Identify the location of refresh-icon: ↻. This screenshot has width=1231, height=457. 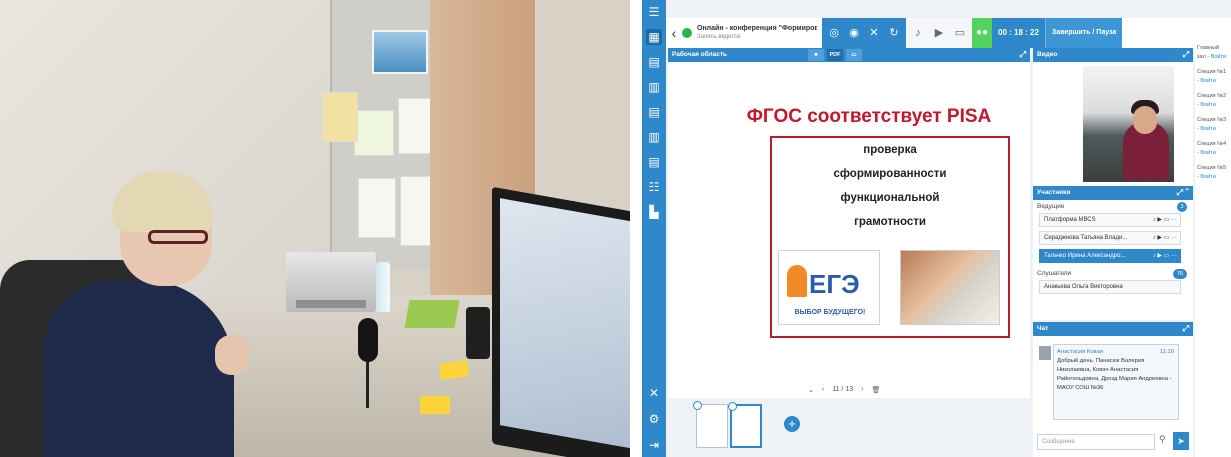
(894, 33).